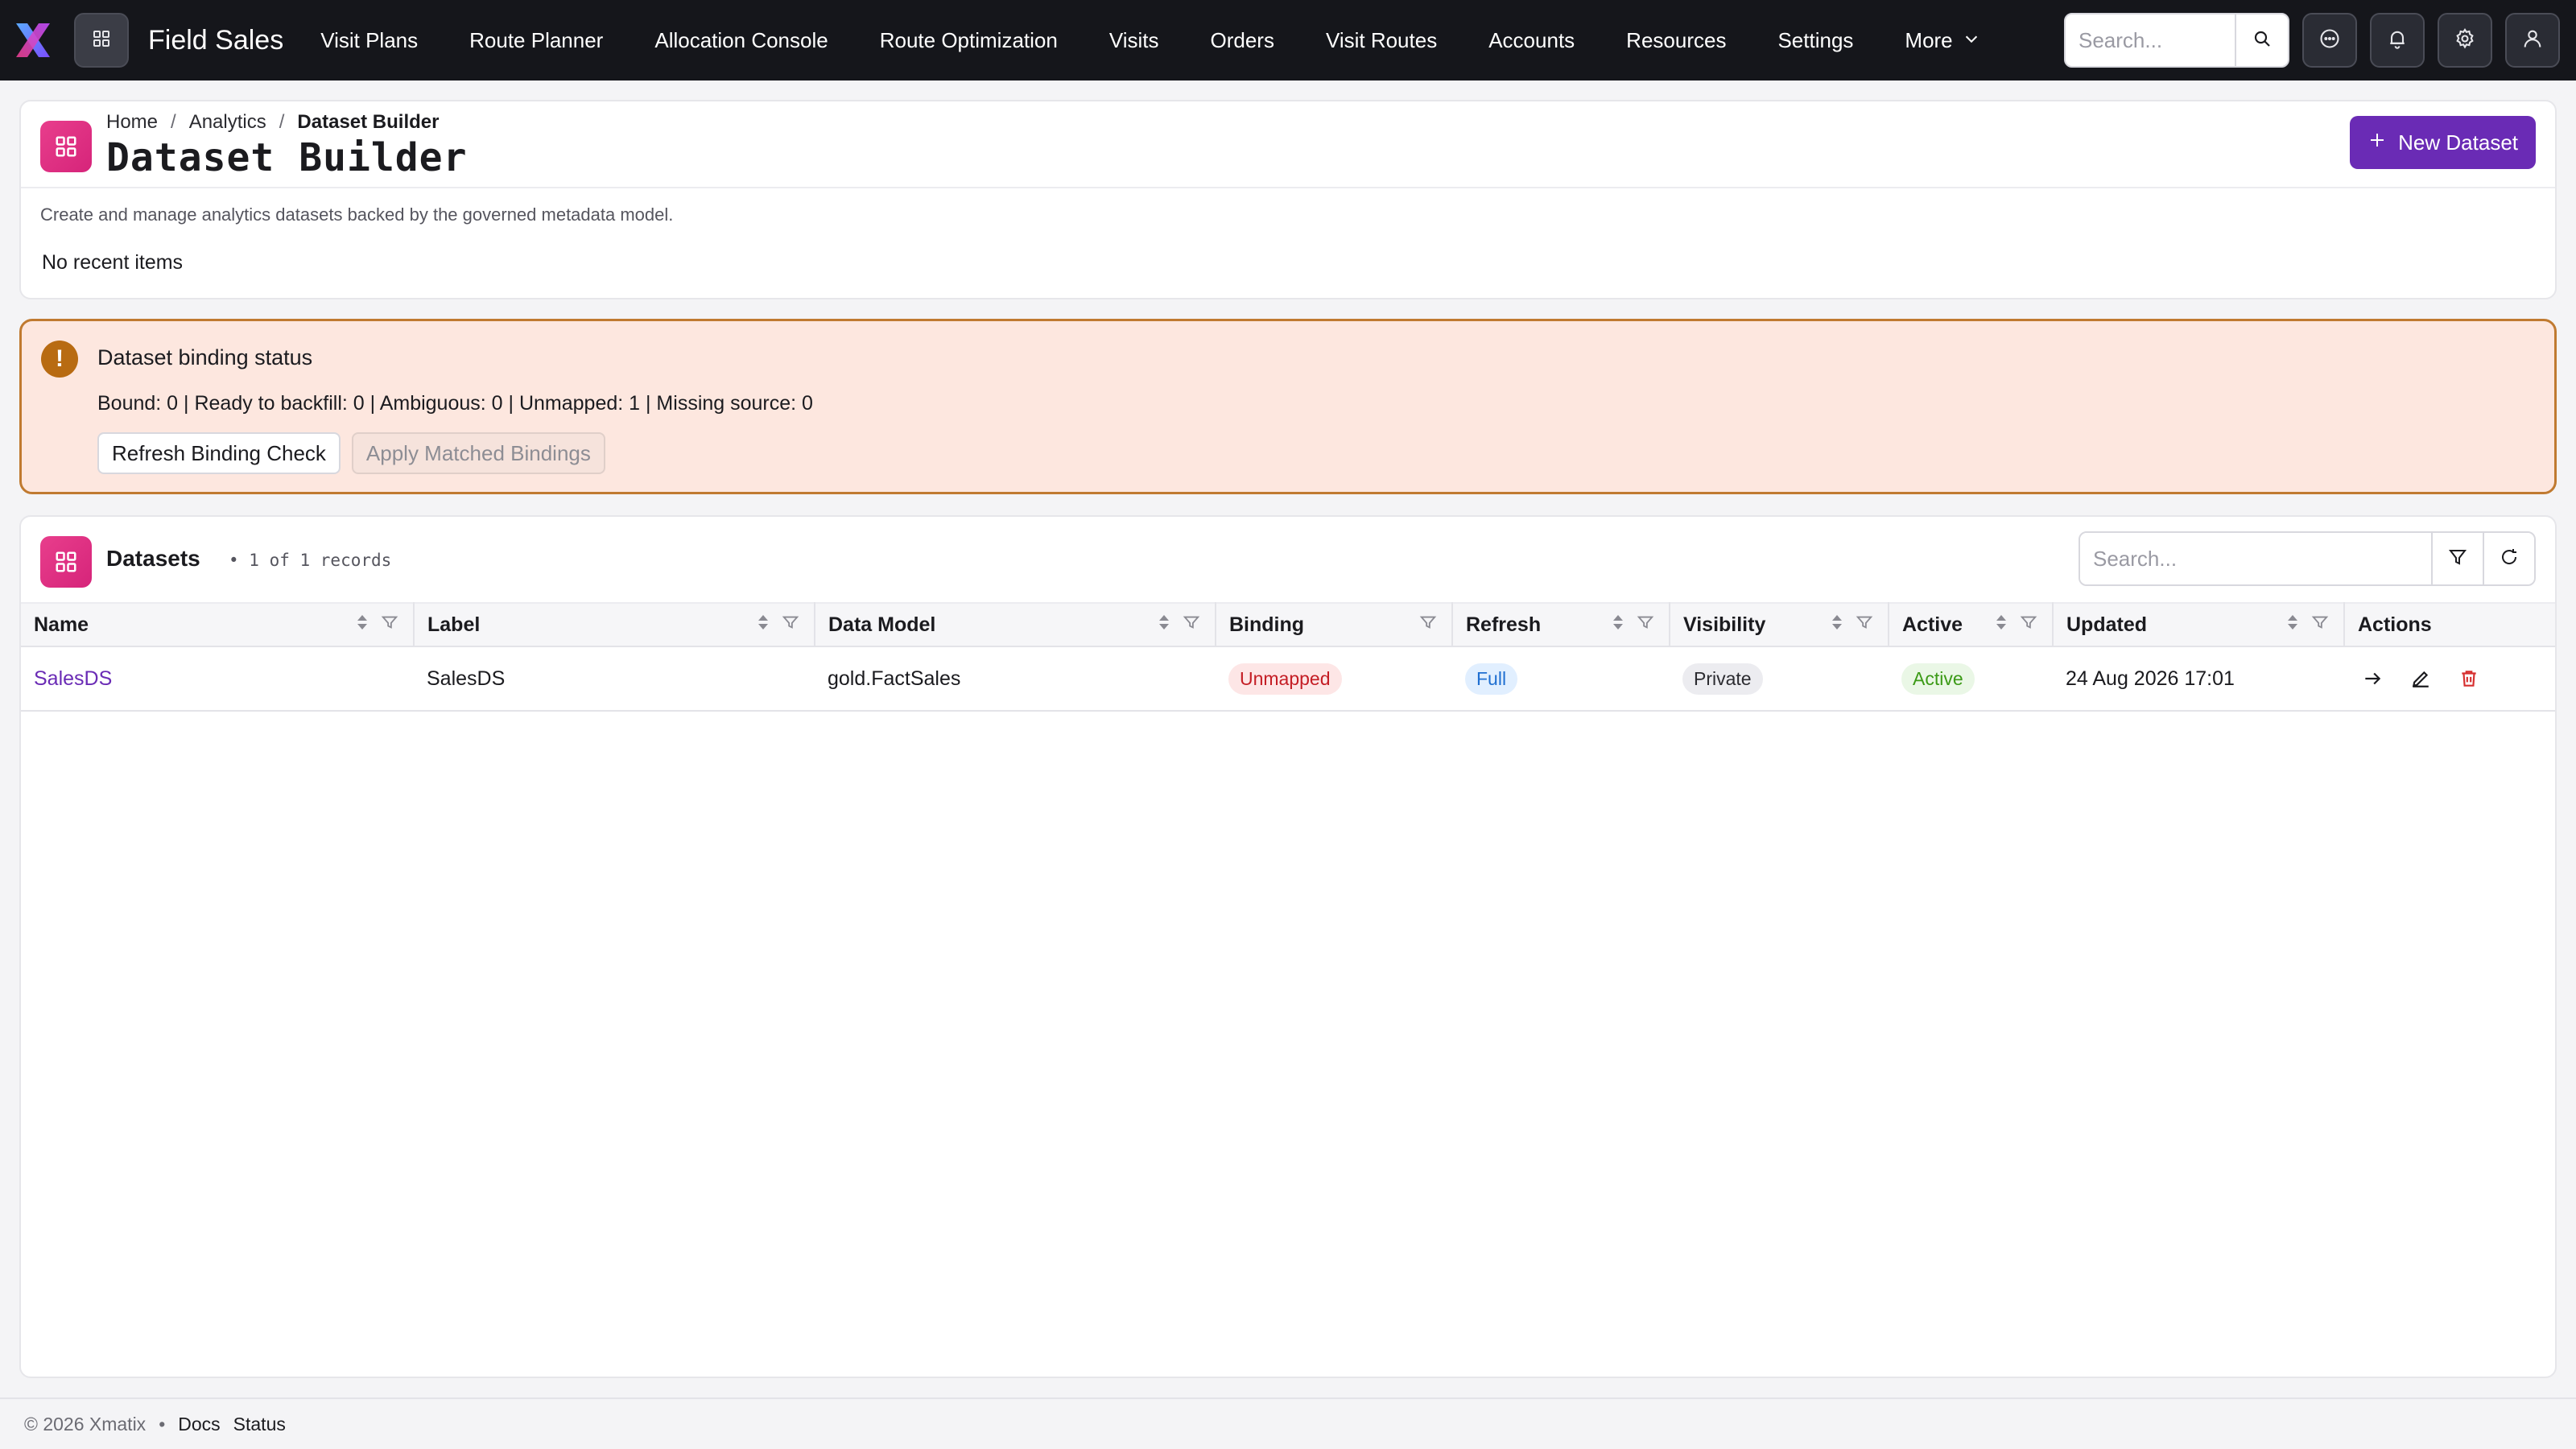 Image resolution: width=2576 pixels, height=1449 pixels. I want to click on xmatix-logo, so click(33, 40).